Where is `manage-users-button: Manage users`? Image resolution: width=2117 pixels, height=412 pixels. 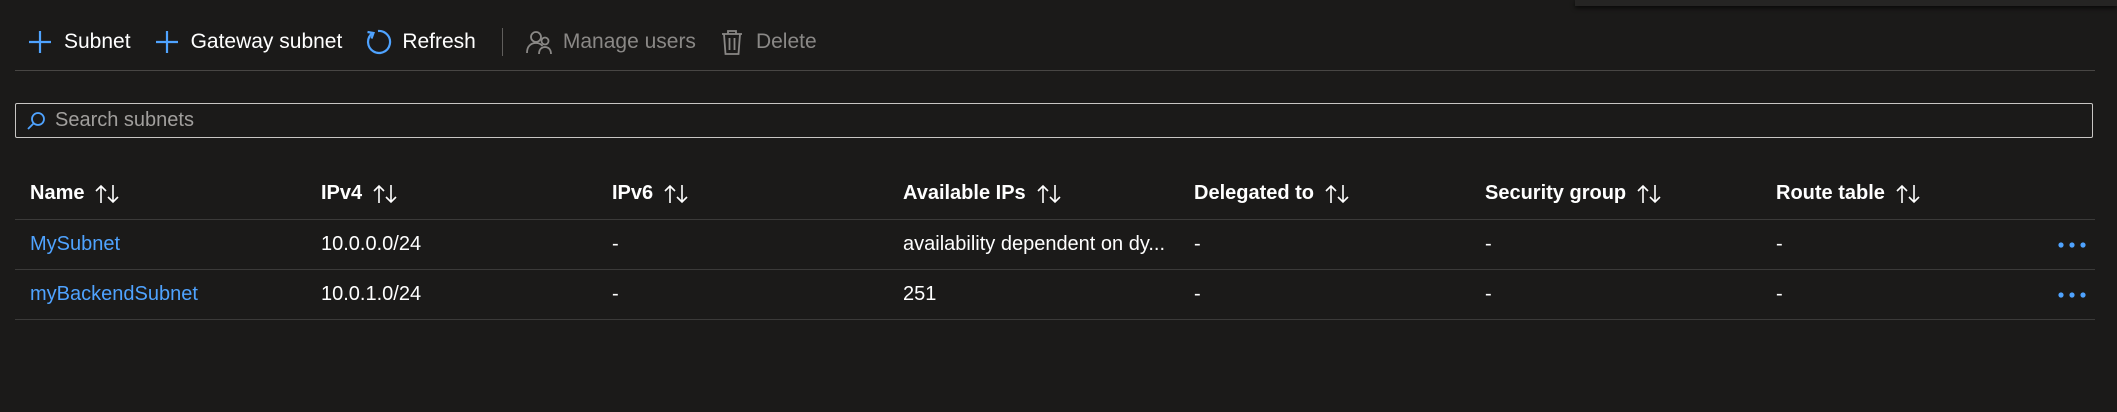
manage-users-button: Manage users is located at coordinates (611, 42).